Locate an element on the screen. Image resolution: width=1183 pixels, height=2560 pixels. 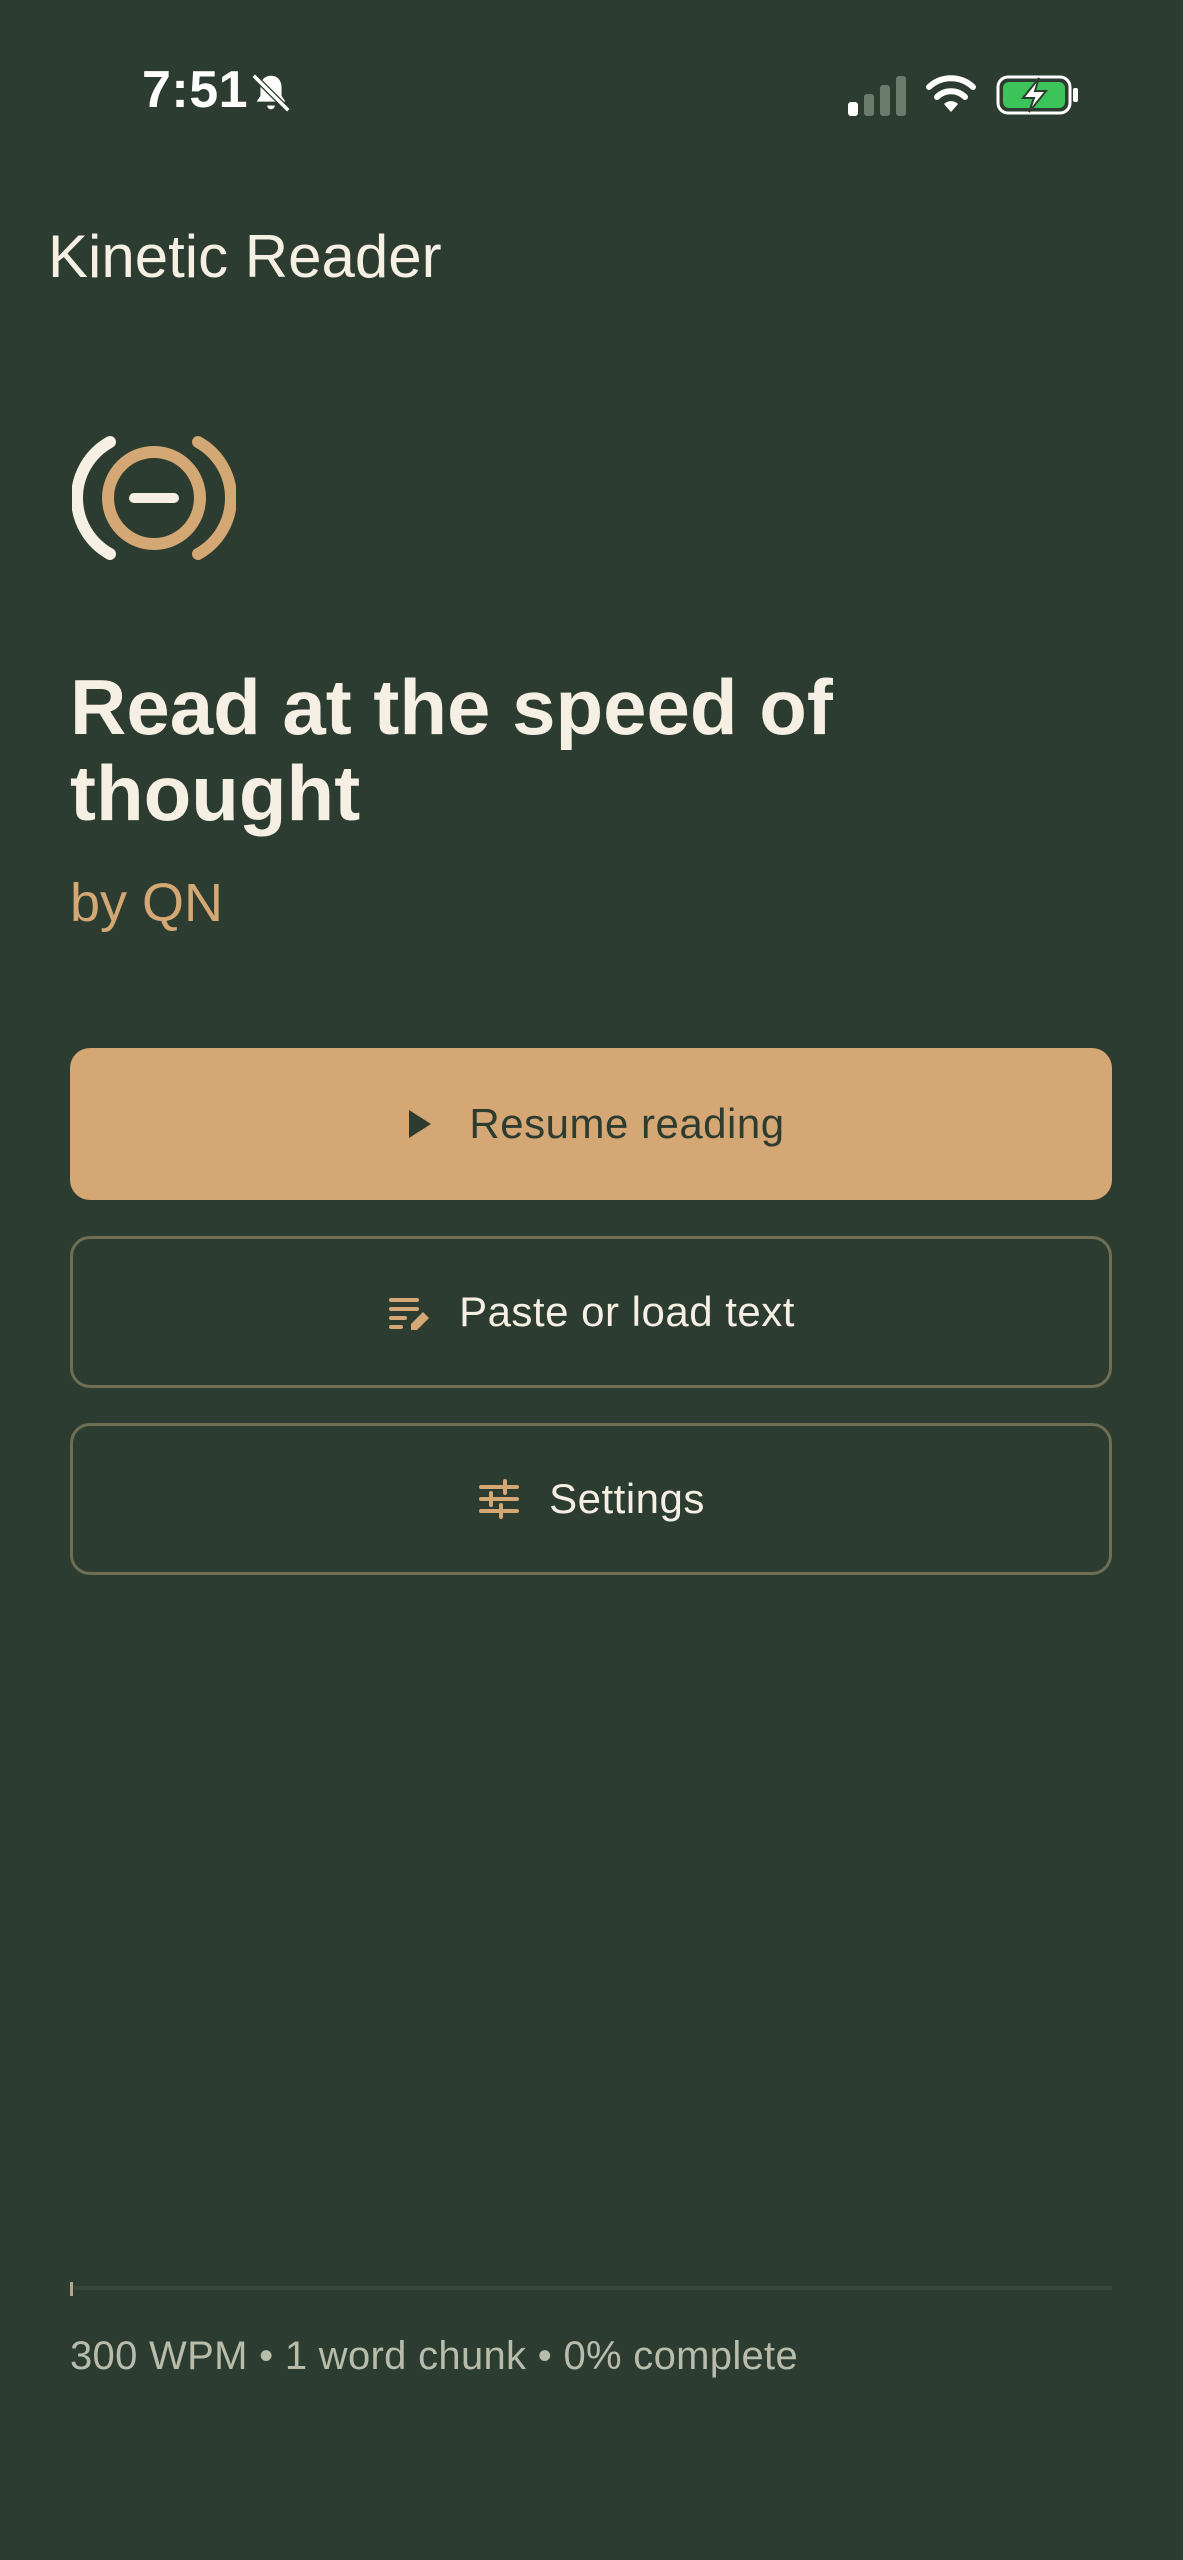
resume-reading-button: Resume reading is located at coordinates (591, 1124).